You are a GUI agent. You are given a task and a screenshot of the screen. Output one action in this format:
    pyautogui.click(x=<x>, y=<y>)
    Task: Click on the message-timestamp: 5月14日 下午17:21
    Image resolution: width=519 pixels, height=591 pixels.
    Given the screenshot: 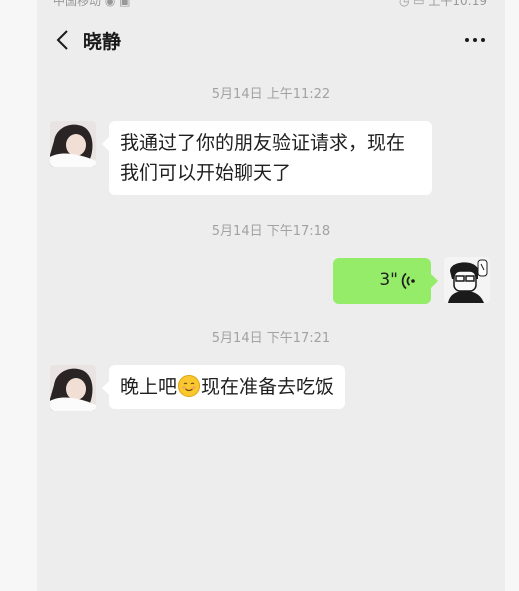 What is the action you would take?
    pyautogui.click(x=271, y=338)
    